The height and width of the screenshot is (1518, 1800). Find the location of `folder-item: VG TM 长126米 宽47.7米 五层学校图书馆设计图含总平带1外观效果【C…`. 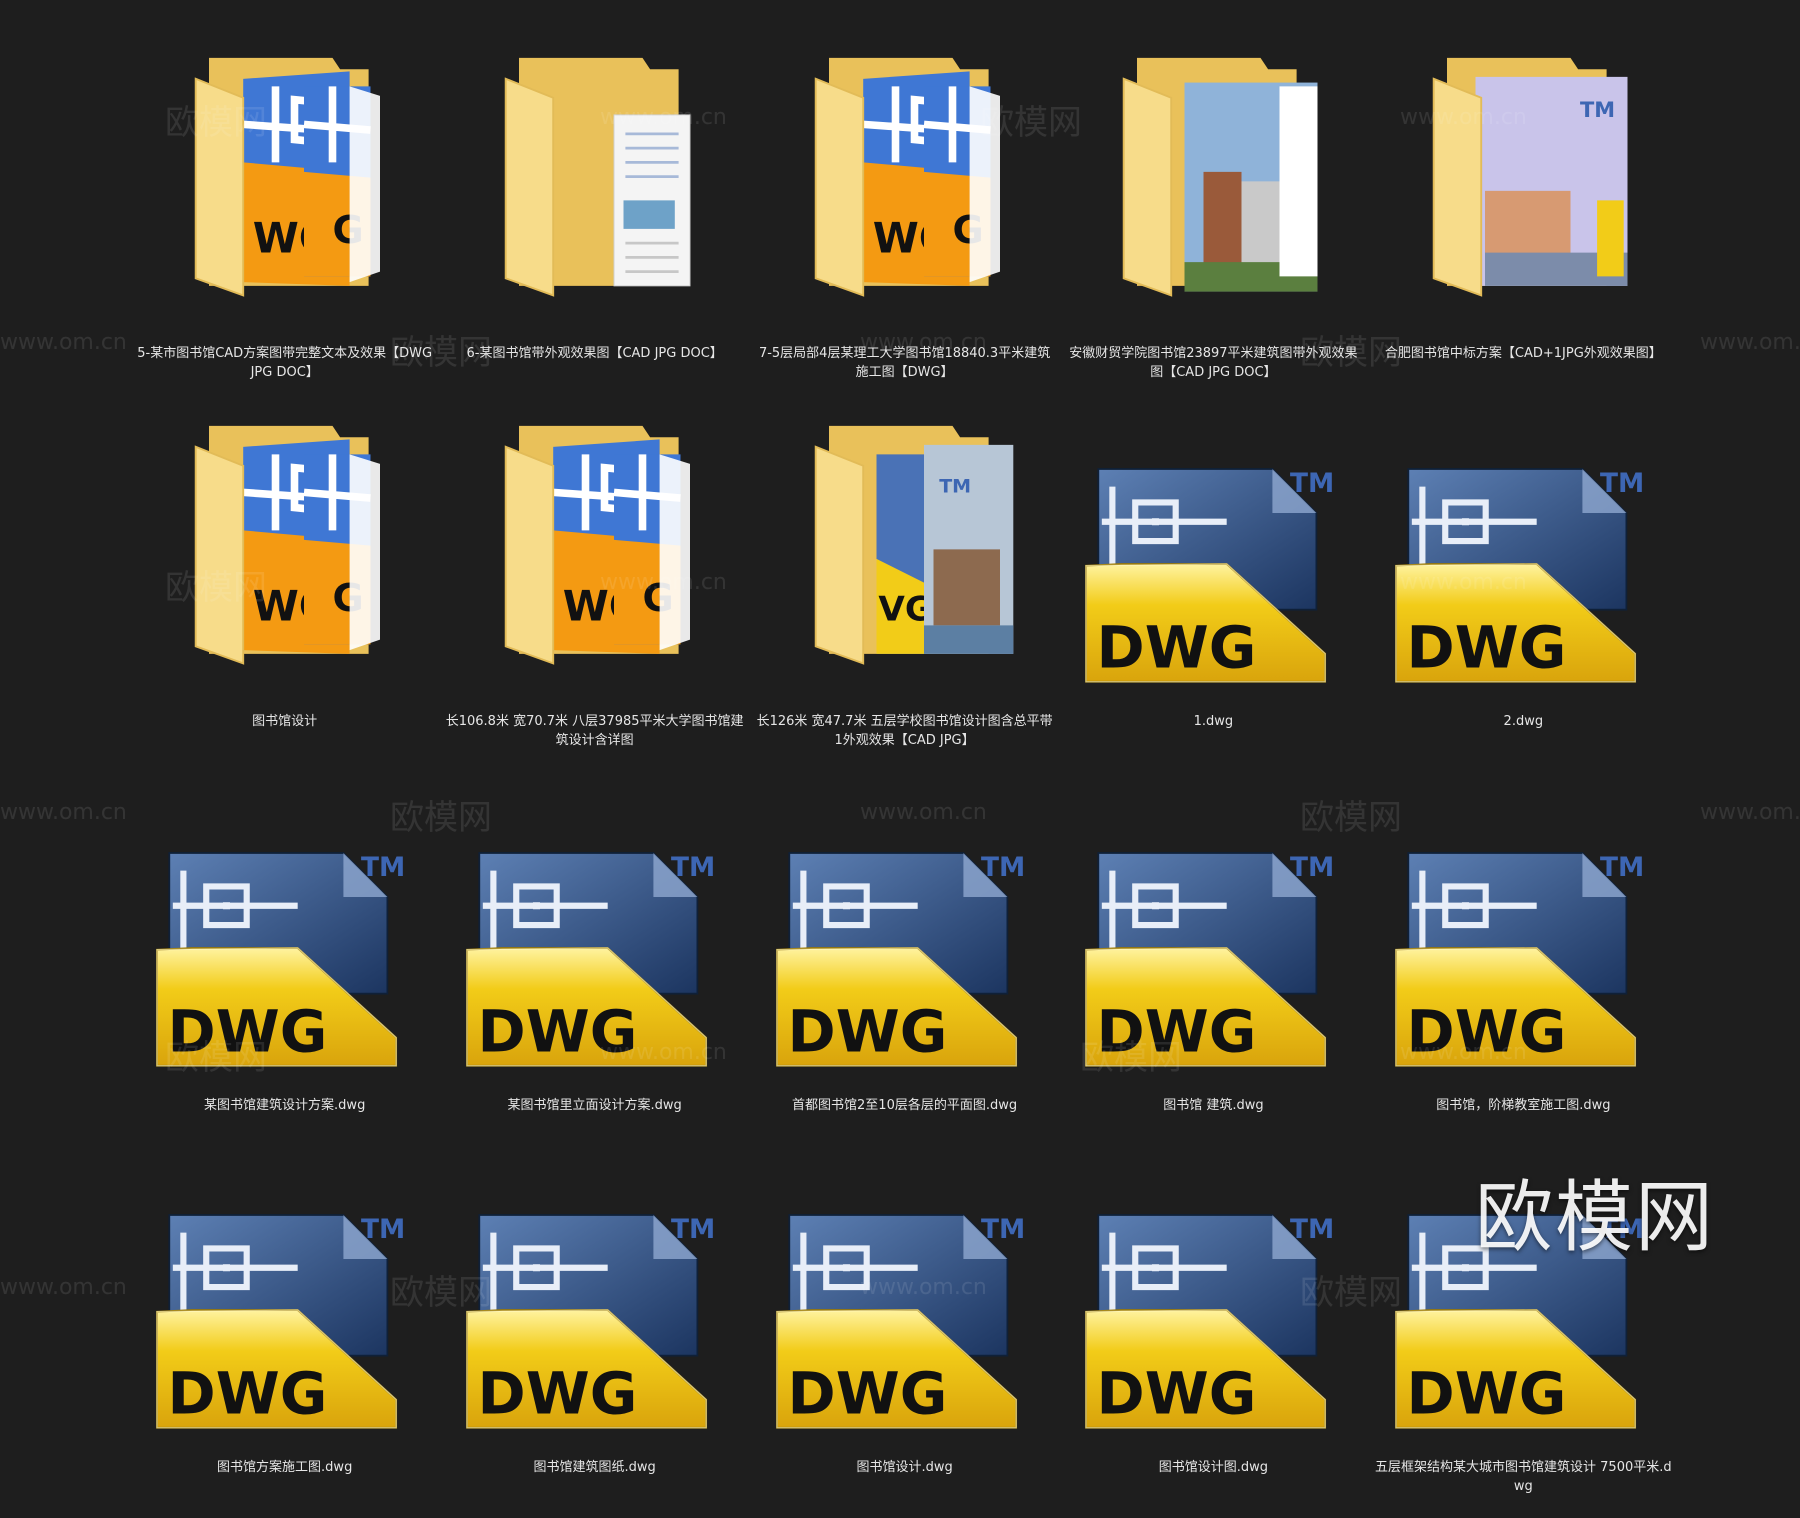

folder-item: VG TM 长126米 宽47.7米 五层学校图书馆设计图含总平带1外观效果【C… is located at coordinates (905, 592).